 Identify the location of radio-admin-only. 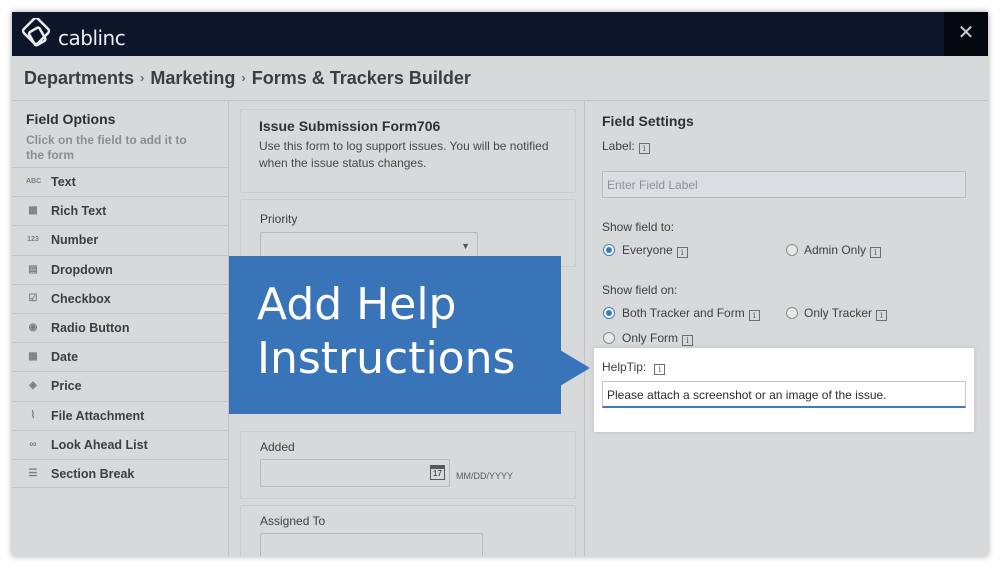
(792, 250).